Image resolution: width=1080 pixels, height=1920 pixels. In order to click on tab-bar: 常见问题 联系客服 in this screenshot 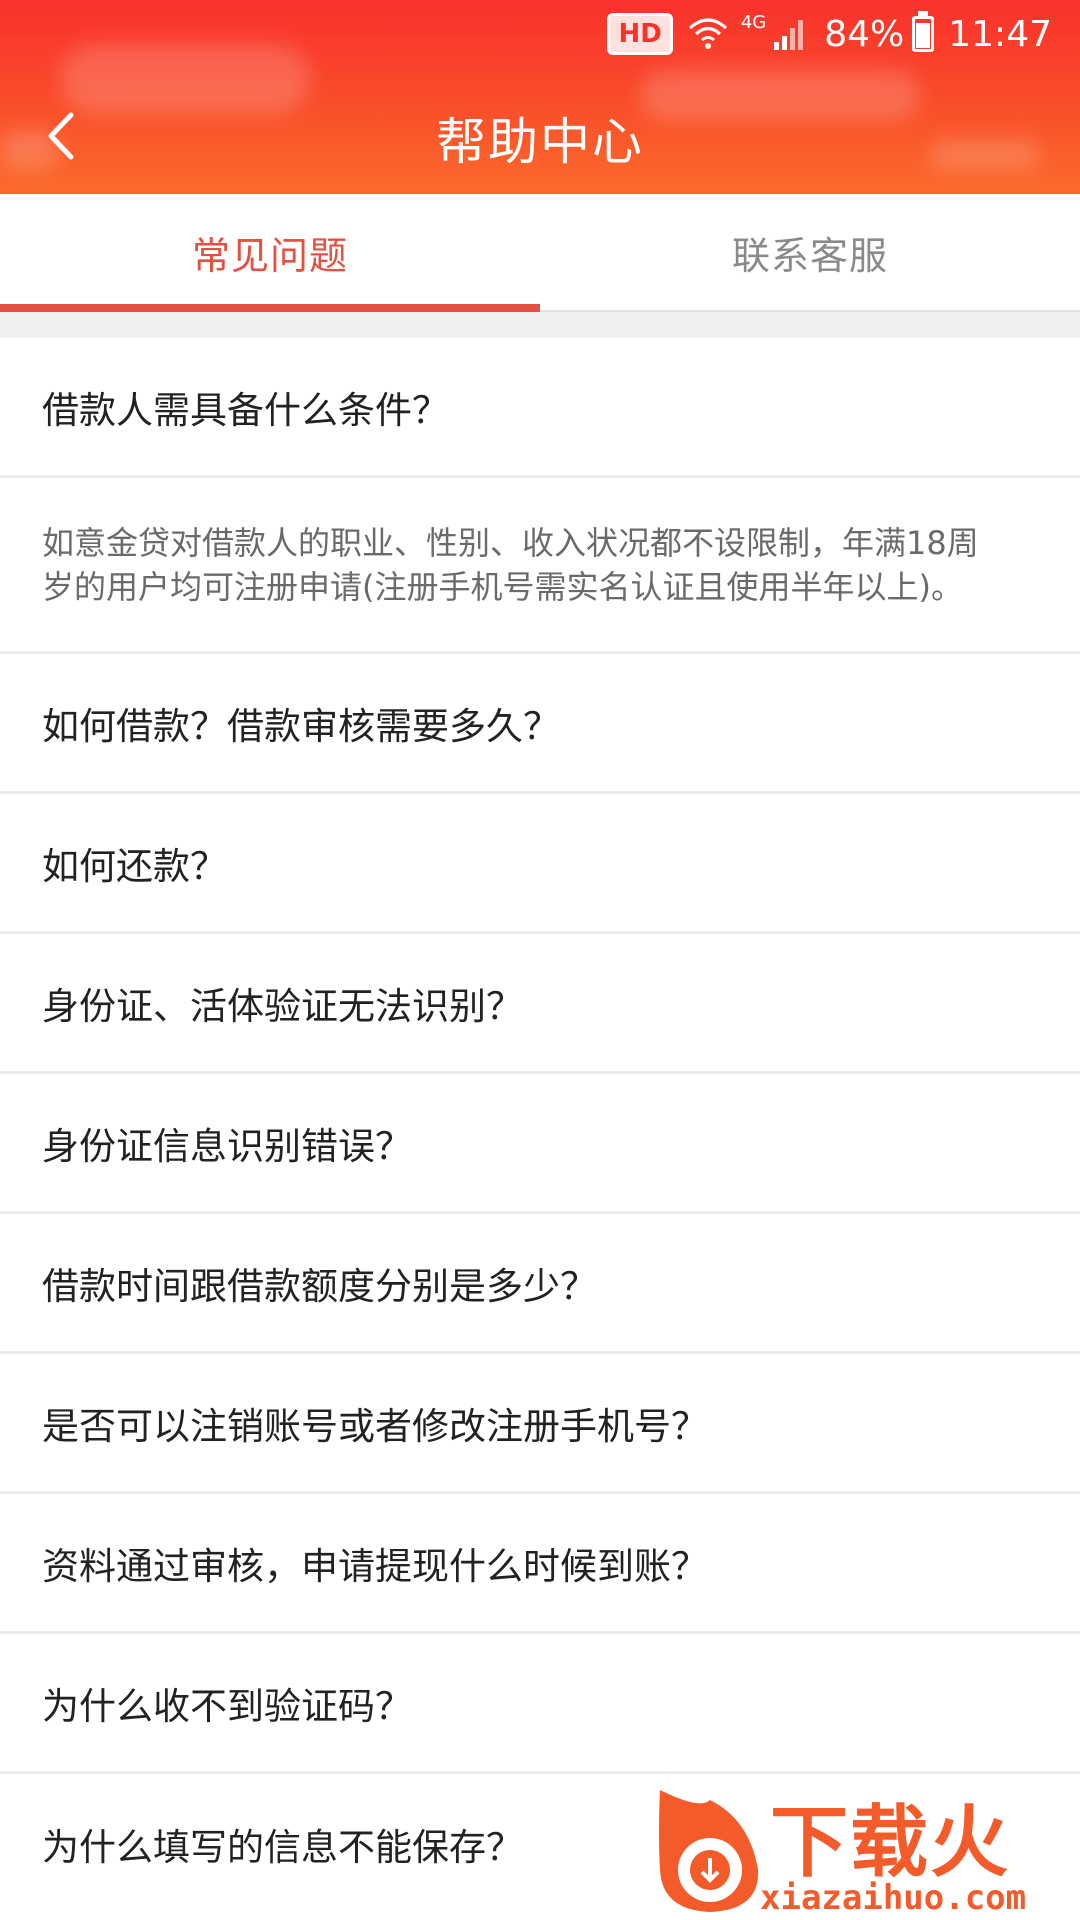, I will do `click(540, 253)`.